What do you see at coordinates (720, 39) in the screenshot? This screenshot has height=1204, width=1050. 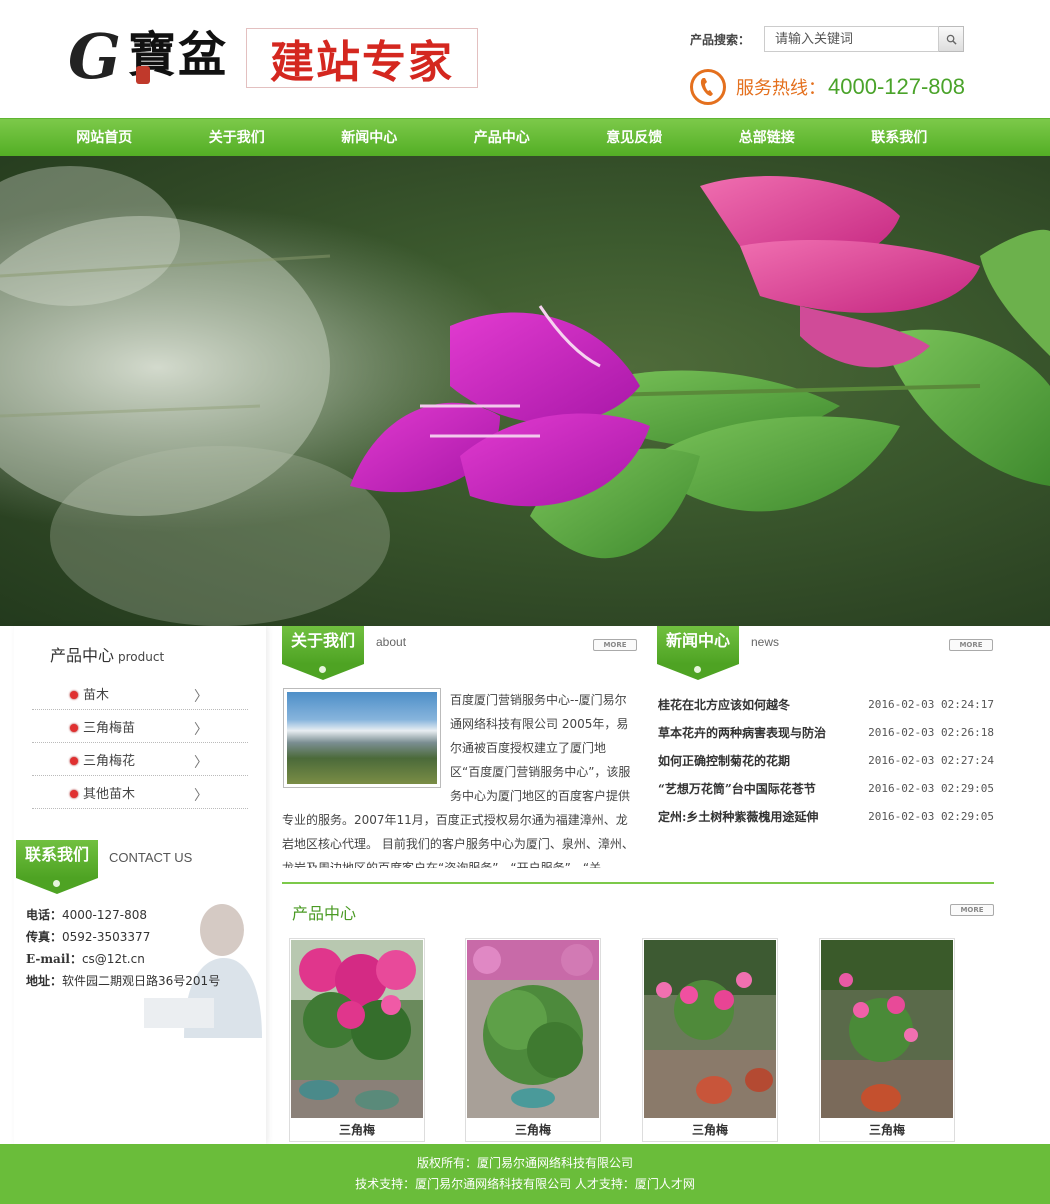 I see `search-label: 产品搜索：` at bounding box center [720, 39].